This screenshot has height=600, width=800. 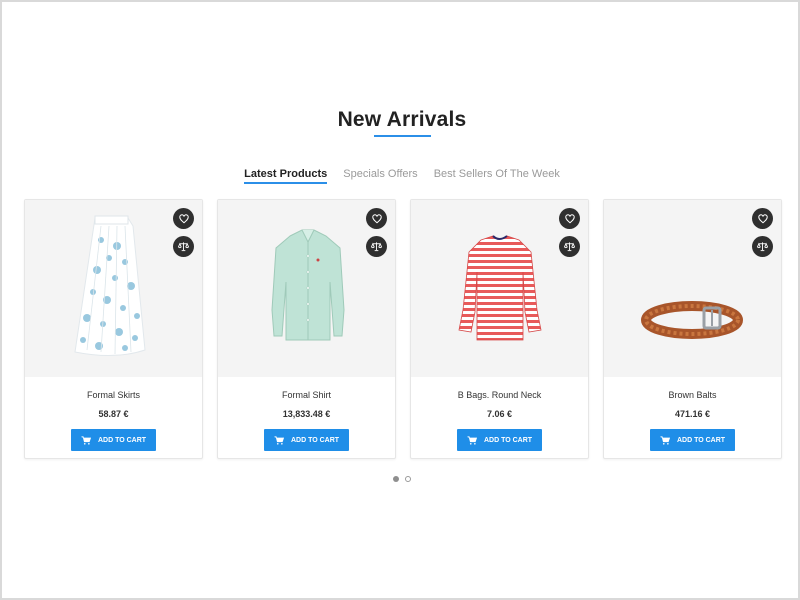 I want to click on mint-shirt-image, so click(x=308, y=285).